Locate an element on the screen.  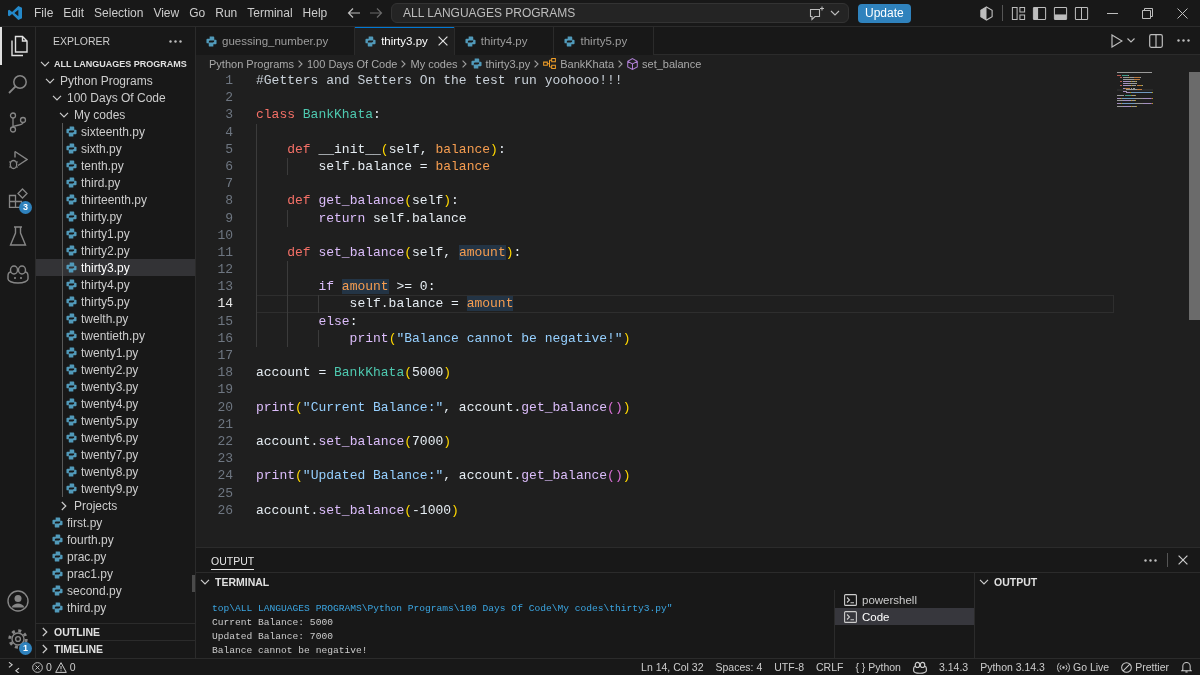
breadcrumb-item: My codes is located at coordinates (434, 63).